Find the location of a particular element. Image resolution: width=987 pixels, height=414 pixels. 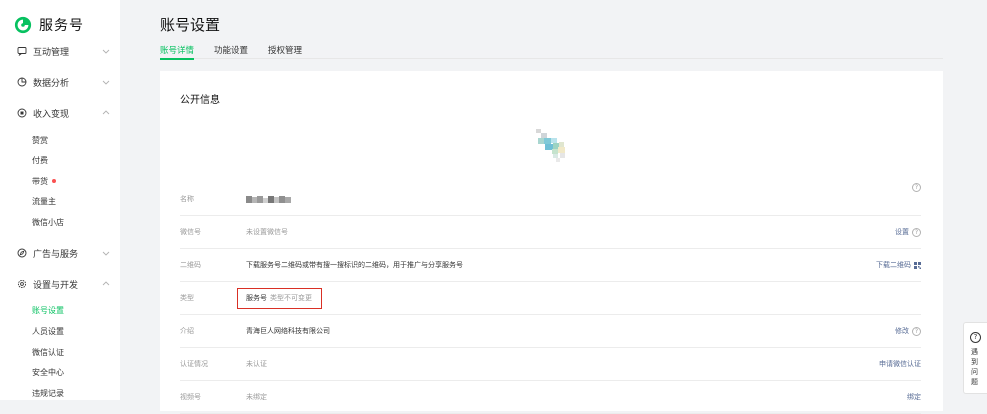

nav-item-account-settings: 账号设置 is located at coordinates (48, 311).